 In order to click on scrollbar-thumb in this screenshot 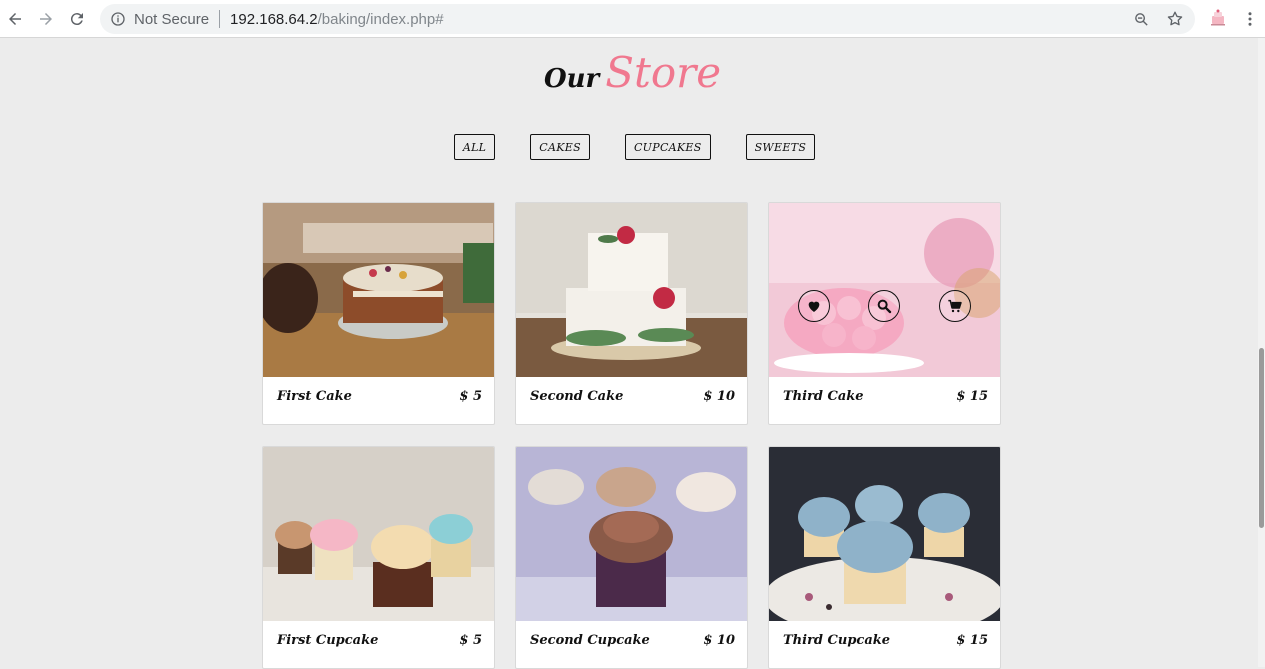, I will do `click(1261, 438)`.